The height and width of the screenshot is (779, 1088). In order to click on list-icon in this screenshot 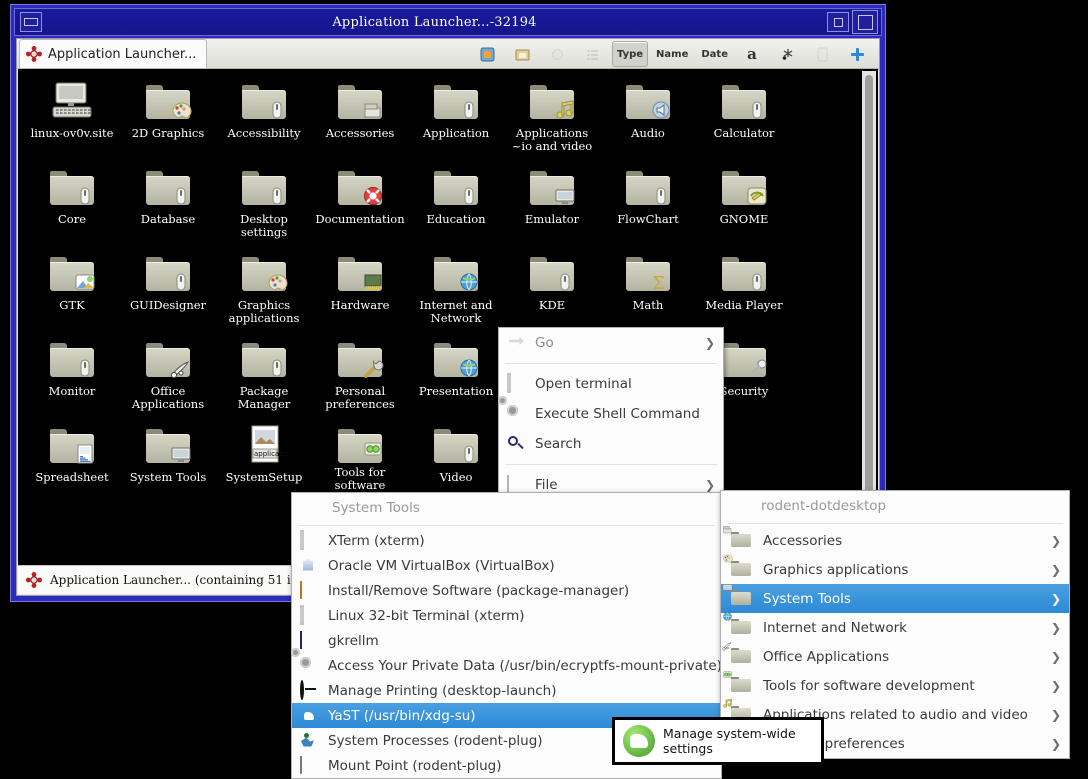, I will do `click(593, 54)`.